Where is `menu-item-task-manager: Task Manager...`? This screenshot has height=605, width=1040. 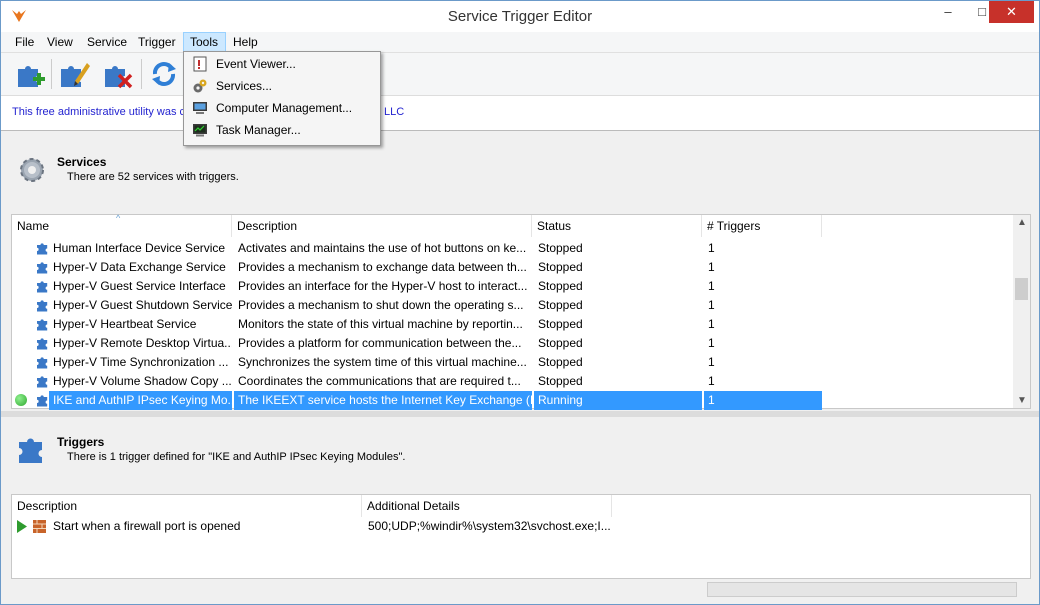 menu-item-task-manager: Task Manager... is located at coordinates (281, 130).